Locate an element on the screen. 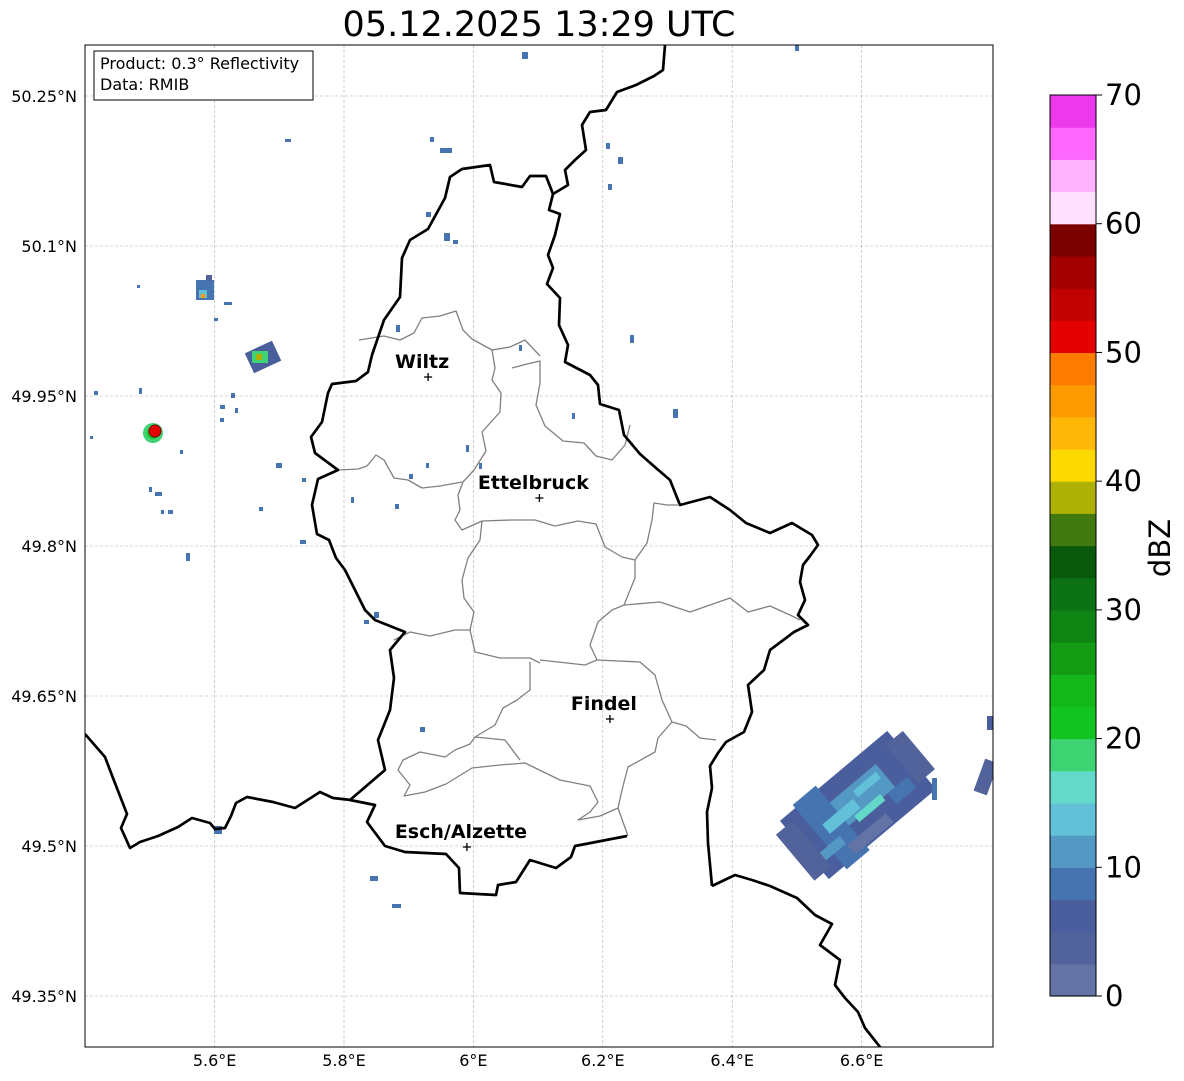  lon-tick-label: 5.8°E is located at coordinates (344, 1060).